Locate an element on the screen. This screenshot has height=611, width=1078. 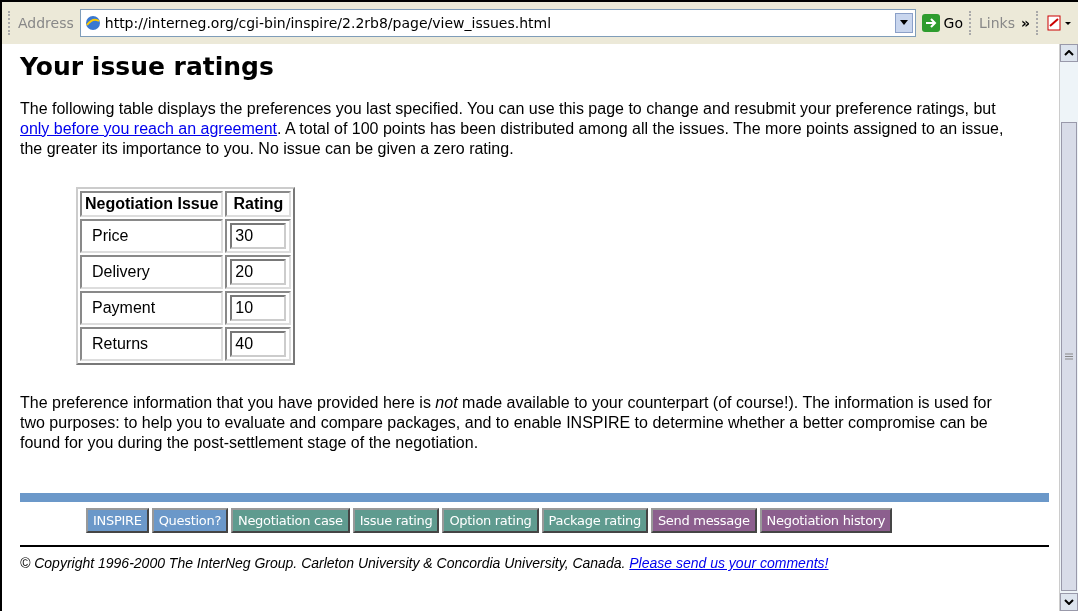
issue-cell: Price is located at coordinates (152, 236).